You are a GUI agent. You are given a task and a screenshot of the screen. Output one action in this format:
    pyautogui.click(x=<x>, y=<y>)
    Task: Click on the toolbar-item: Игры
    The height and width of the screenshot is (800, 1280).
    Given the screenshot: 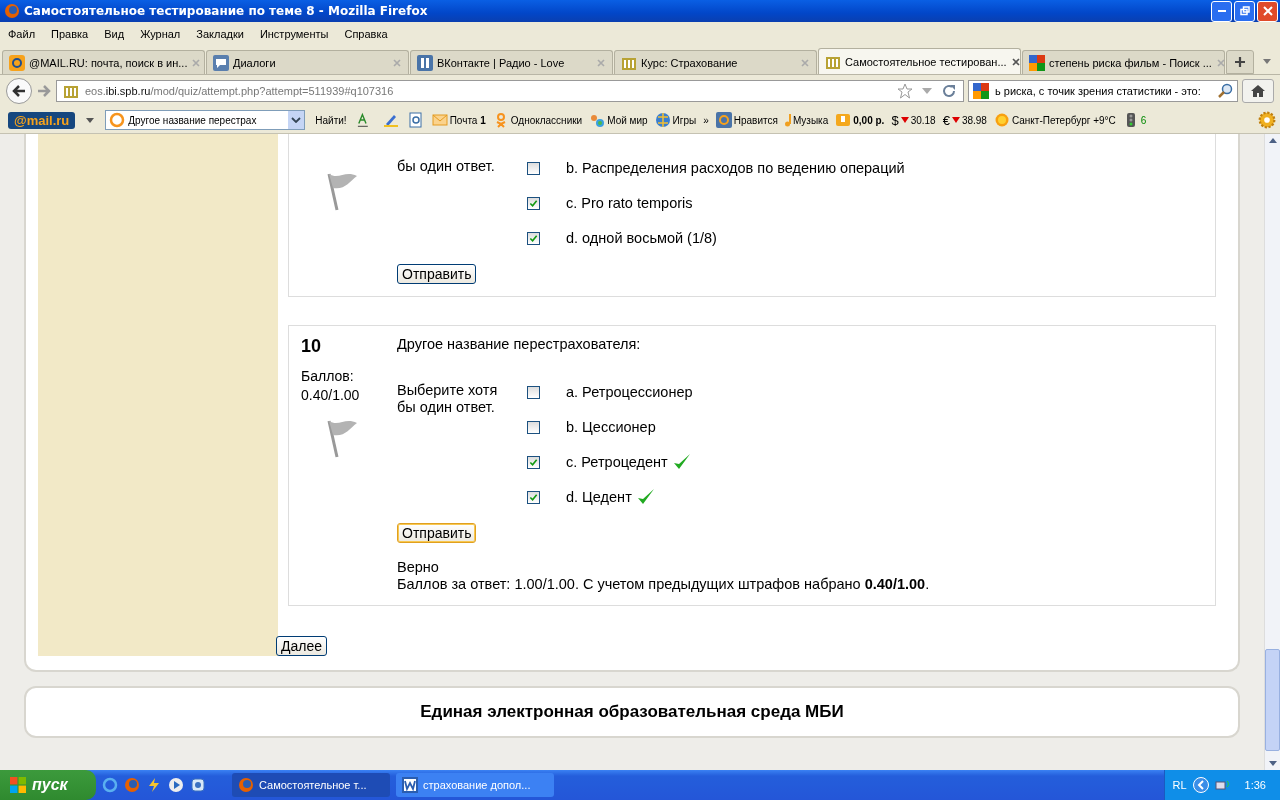 What is the action you would take?
    pyautogui.click(x=675, y=120)
    